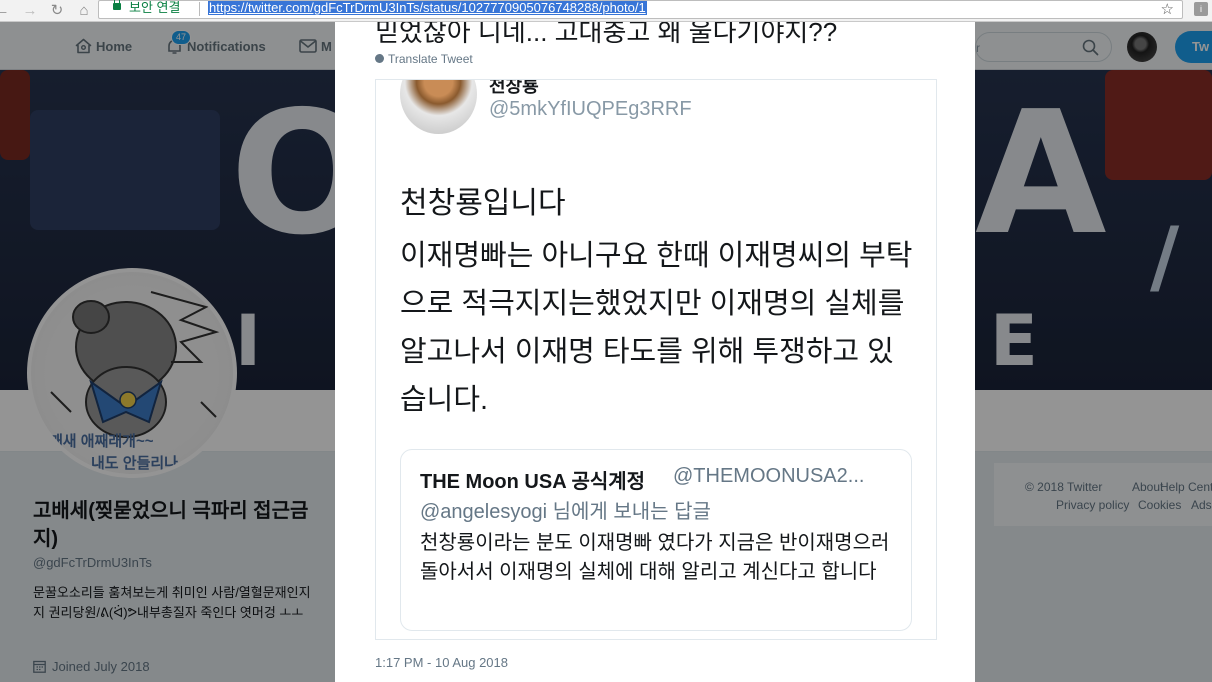 The height and width of the screenshot is (682, 1212). What do you see at coordinates (199, 9) in the screenshot?
I see `url-separator` at bounding box center [199, 9].